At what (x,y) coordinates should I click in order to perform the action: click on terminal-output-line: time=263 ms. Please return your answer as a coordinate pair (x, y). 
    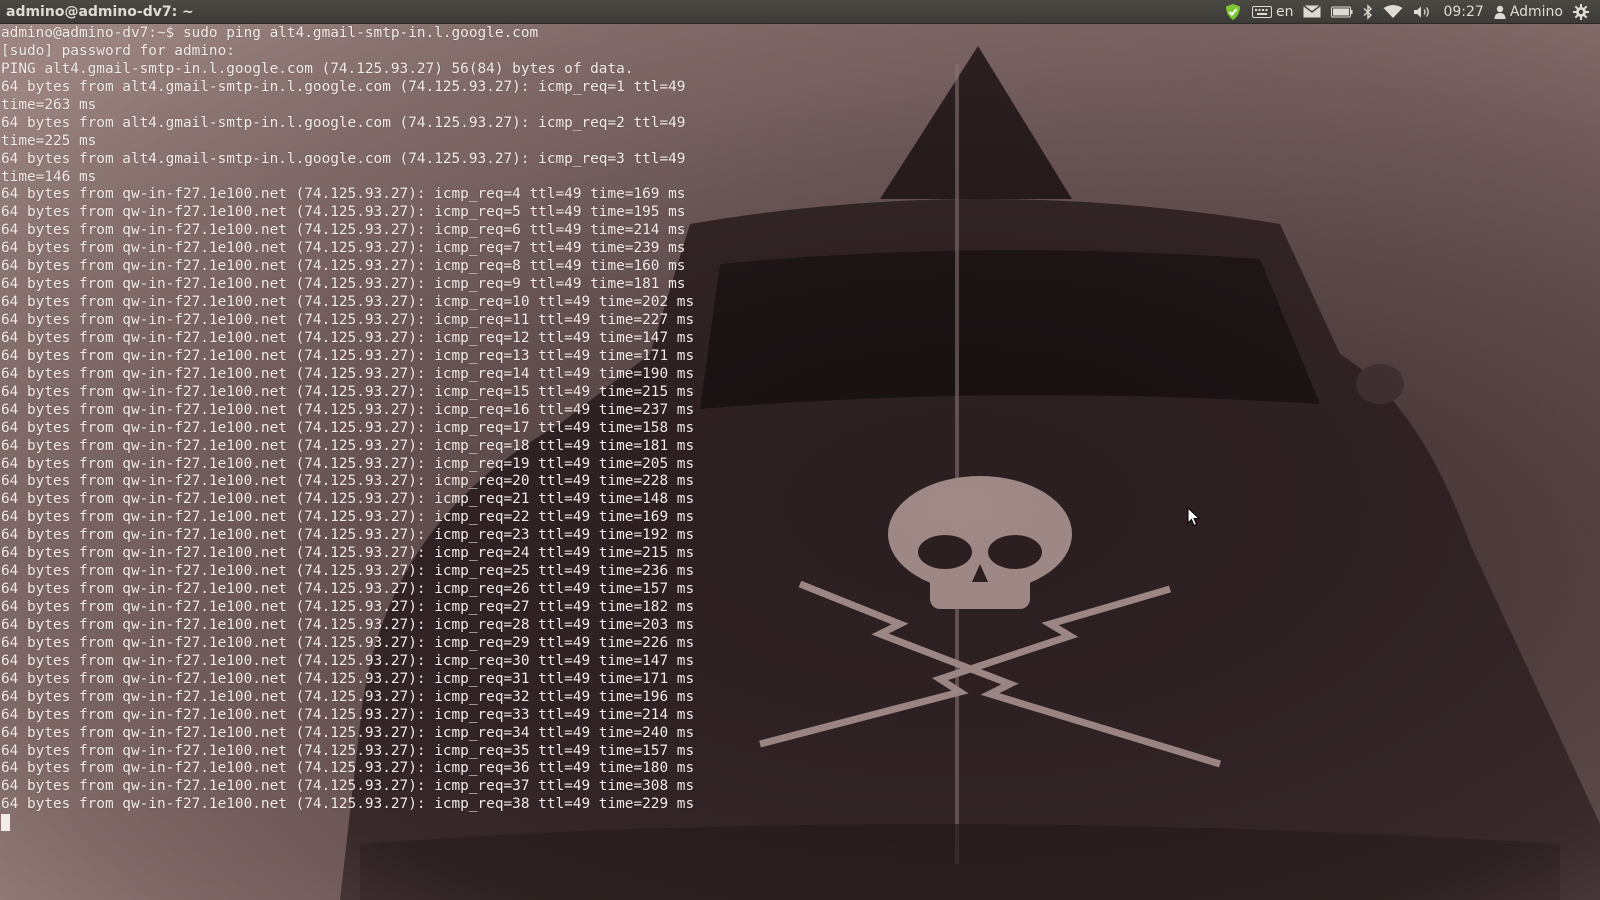
    Looking at the image, I should click on (49, 104).